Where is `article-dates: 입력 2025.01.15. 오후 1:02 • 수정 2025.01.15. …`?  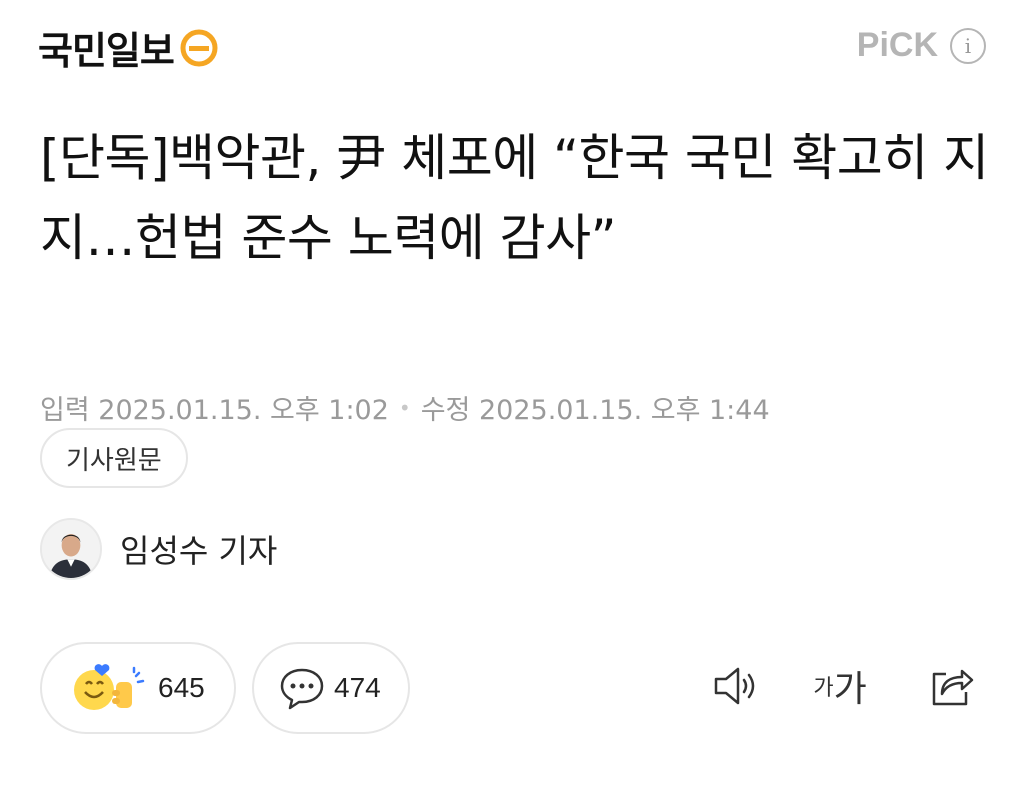 article-dates: 입력 2025.01.15. 오후 1:02 • 수정 2025.01.15. … is located at coordinates (405, 407).